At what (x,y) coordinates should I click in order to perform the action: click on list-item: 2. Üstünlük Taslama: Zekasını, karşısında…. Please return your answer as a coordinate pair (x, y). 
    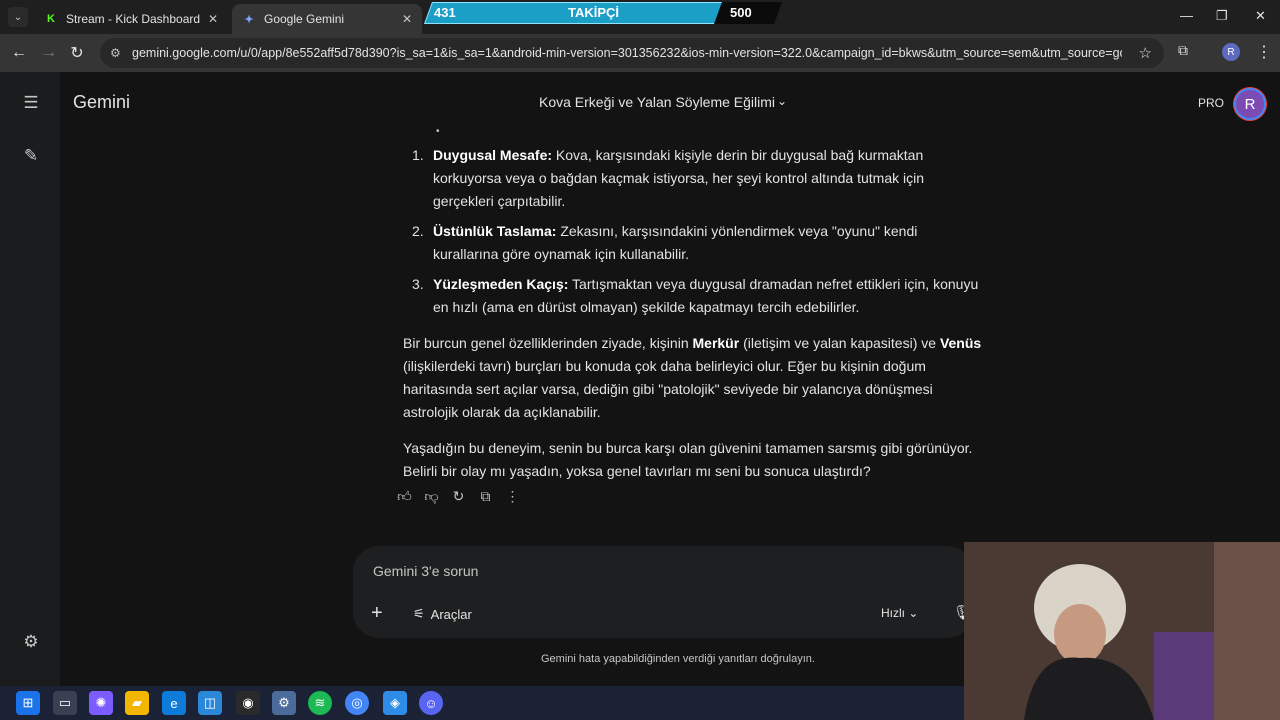
    Looking at the image, I should click on (665, 242).